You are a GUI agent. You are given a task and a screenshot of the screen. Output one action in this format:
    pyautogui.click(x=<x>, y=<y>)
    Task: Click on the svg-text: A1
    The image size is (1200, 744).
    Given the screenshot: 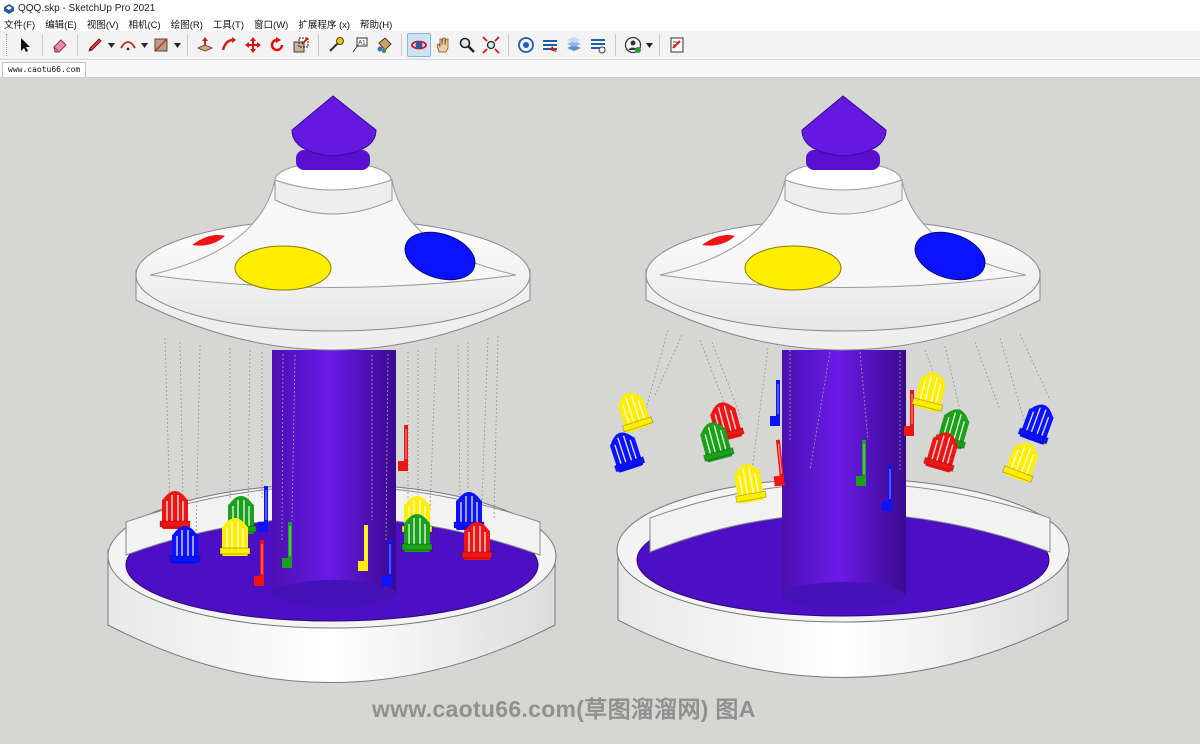 What is the action you would take?
    pyautogui.click(x=362, y=44)
    